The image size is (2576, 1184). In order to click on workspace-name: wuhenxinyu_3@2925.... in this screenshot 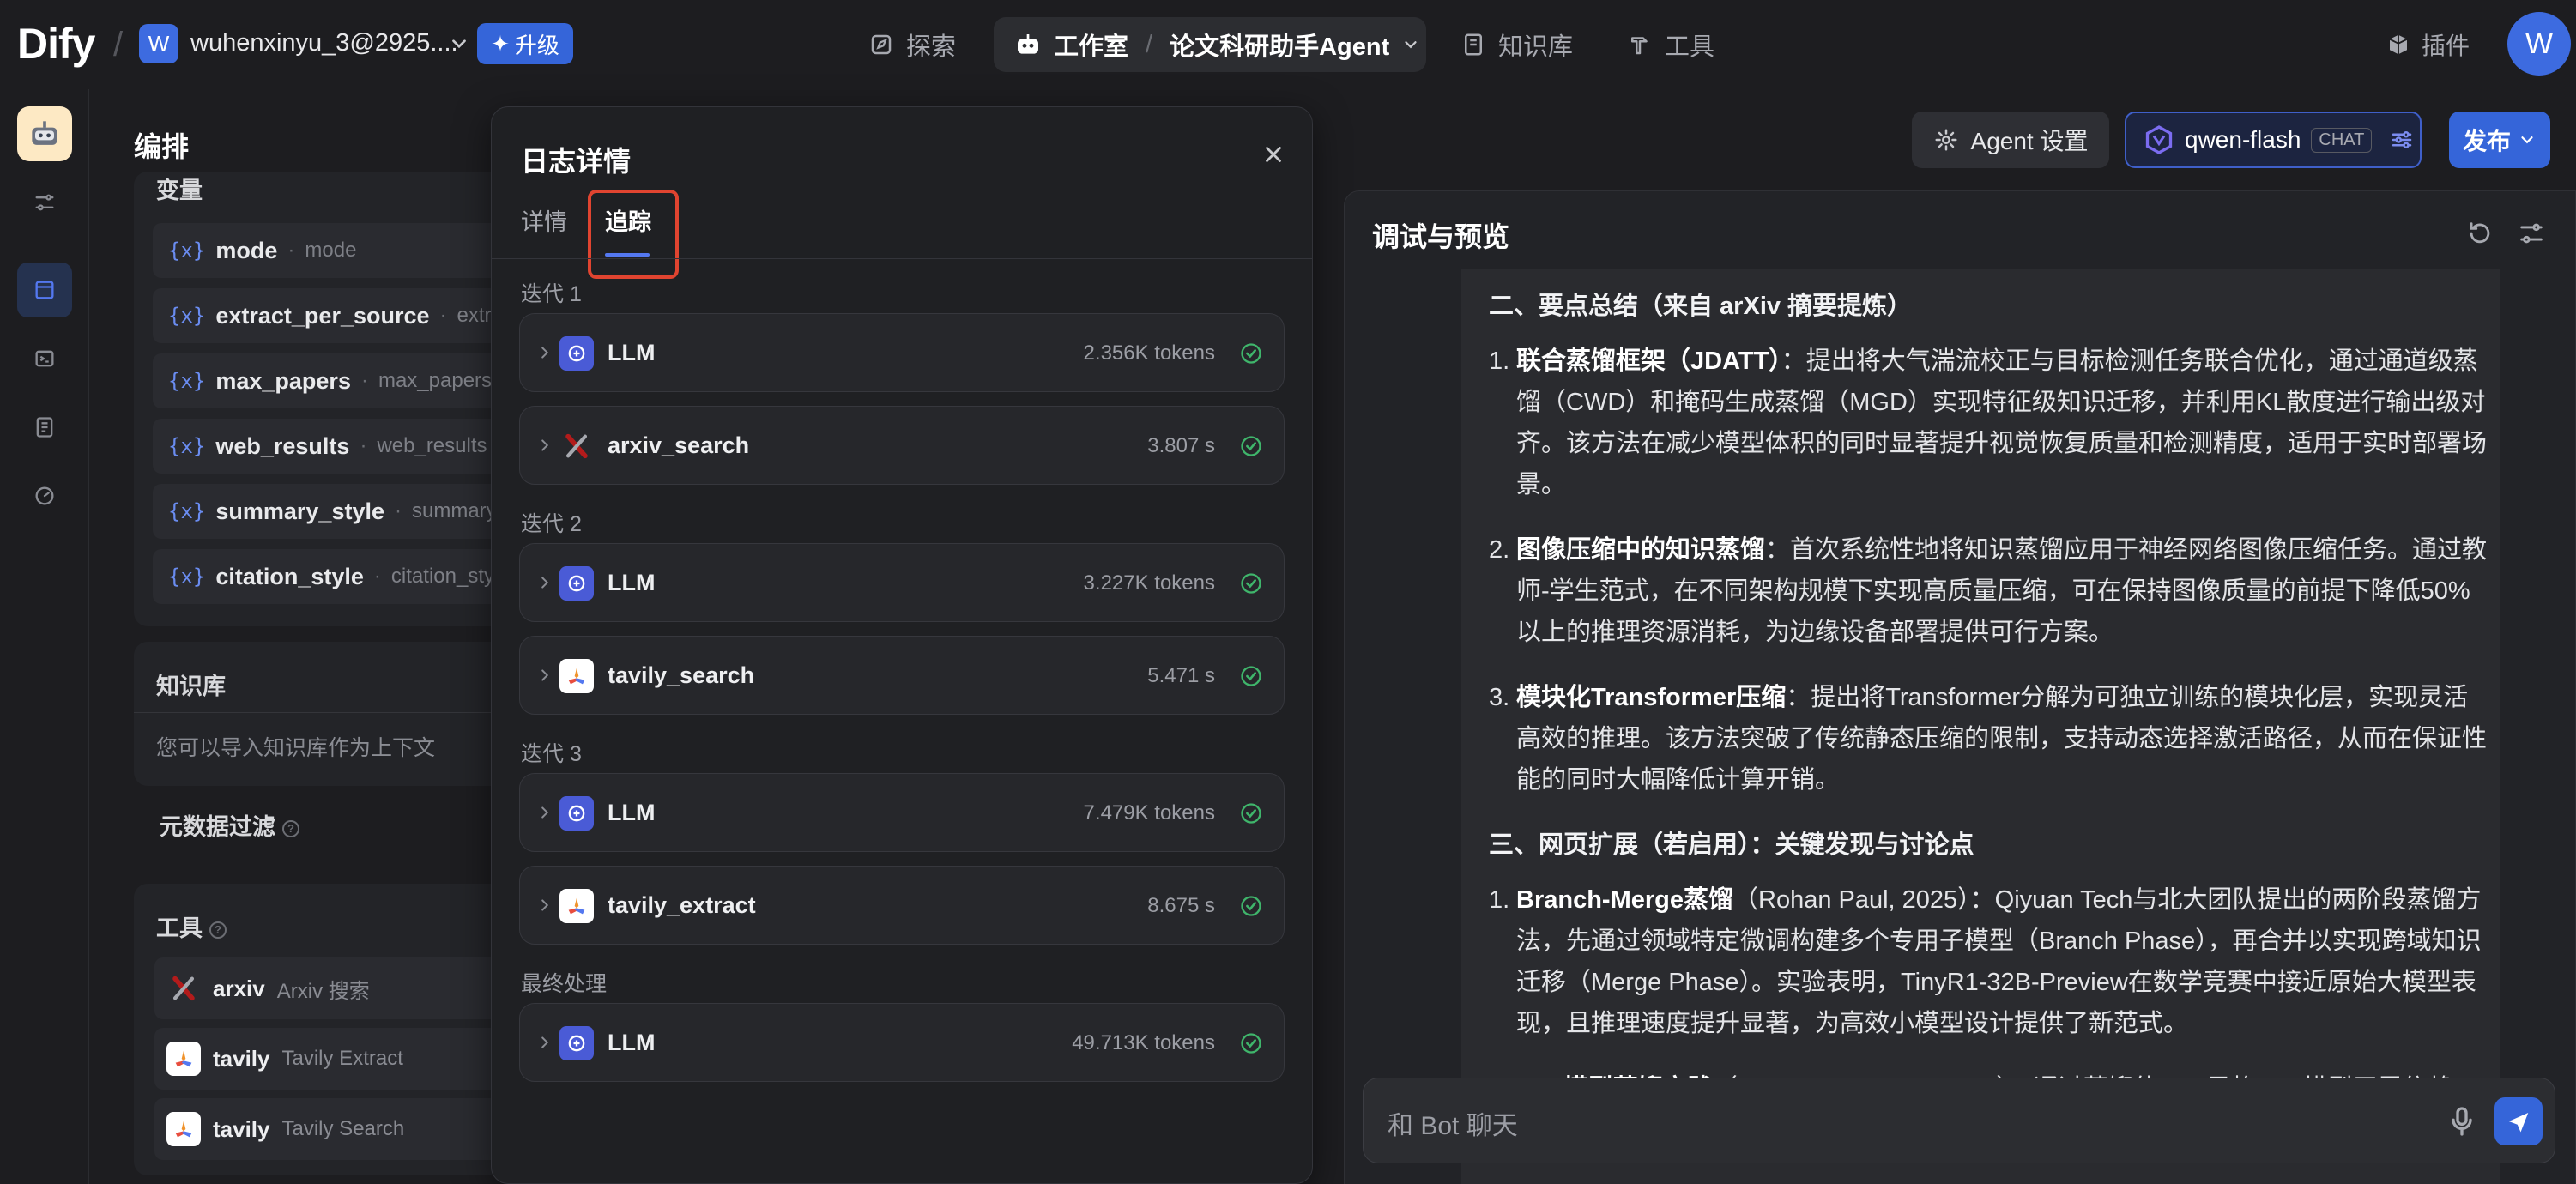, I will do `click(324, 43)`.